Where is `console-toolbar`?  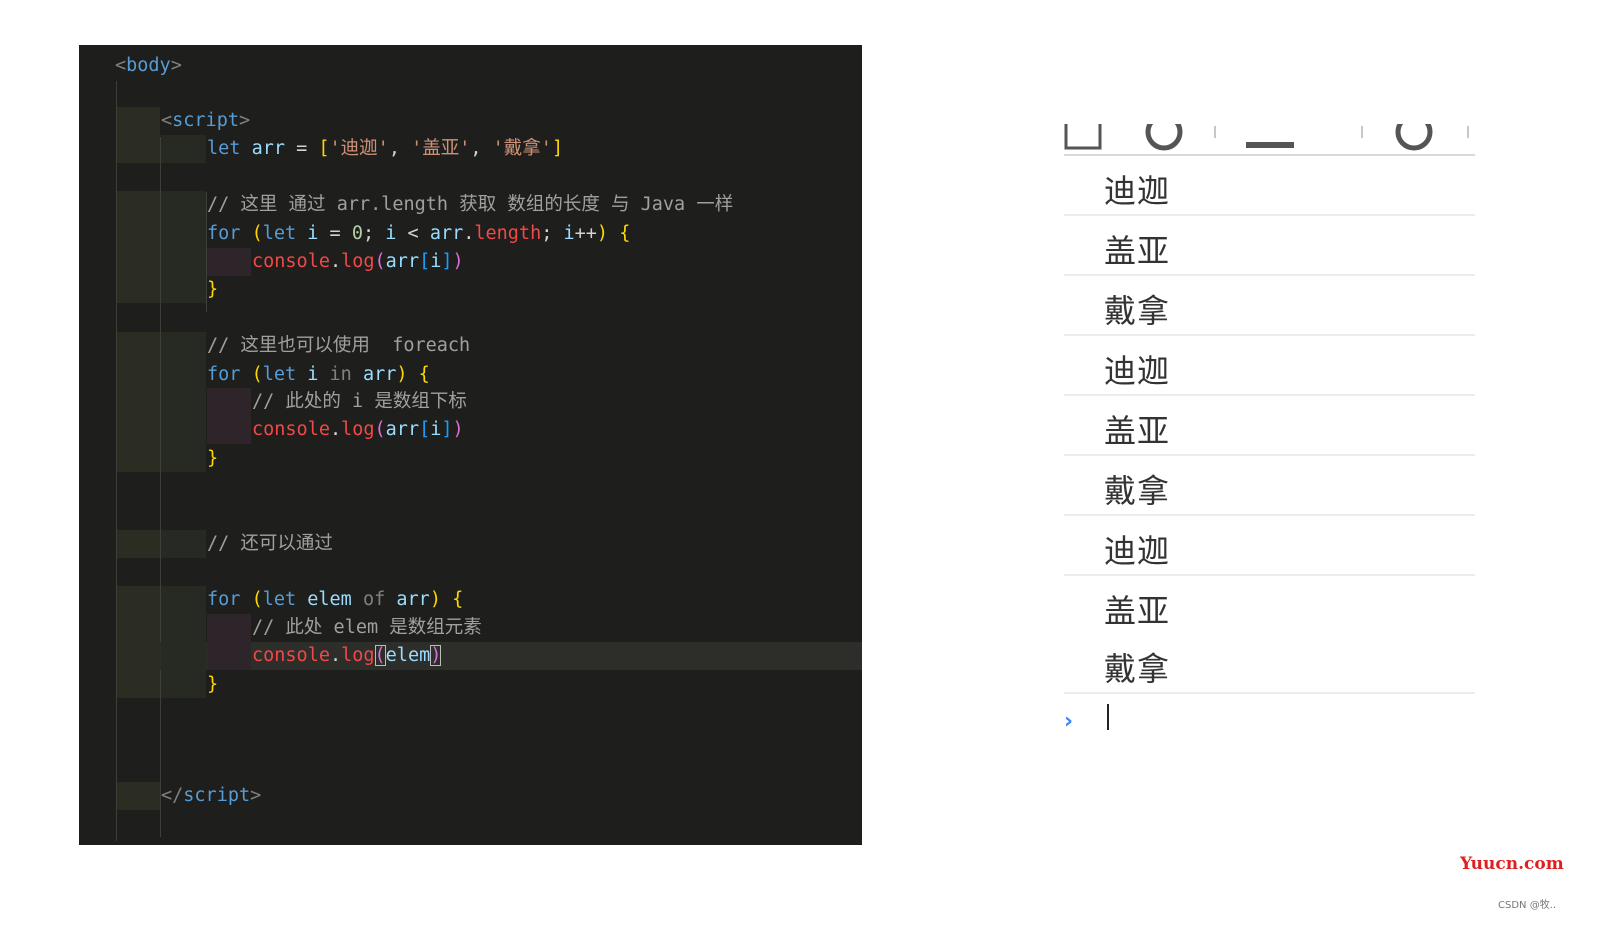 console-toolbar is located at coordinates (1269, 140).